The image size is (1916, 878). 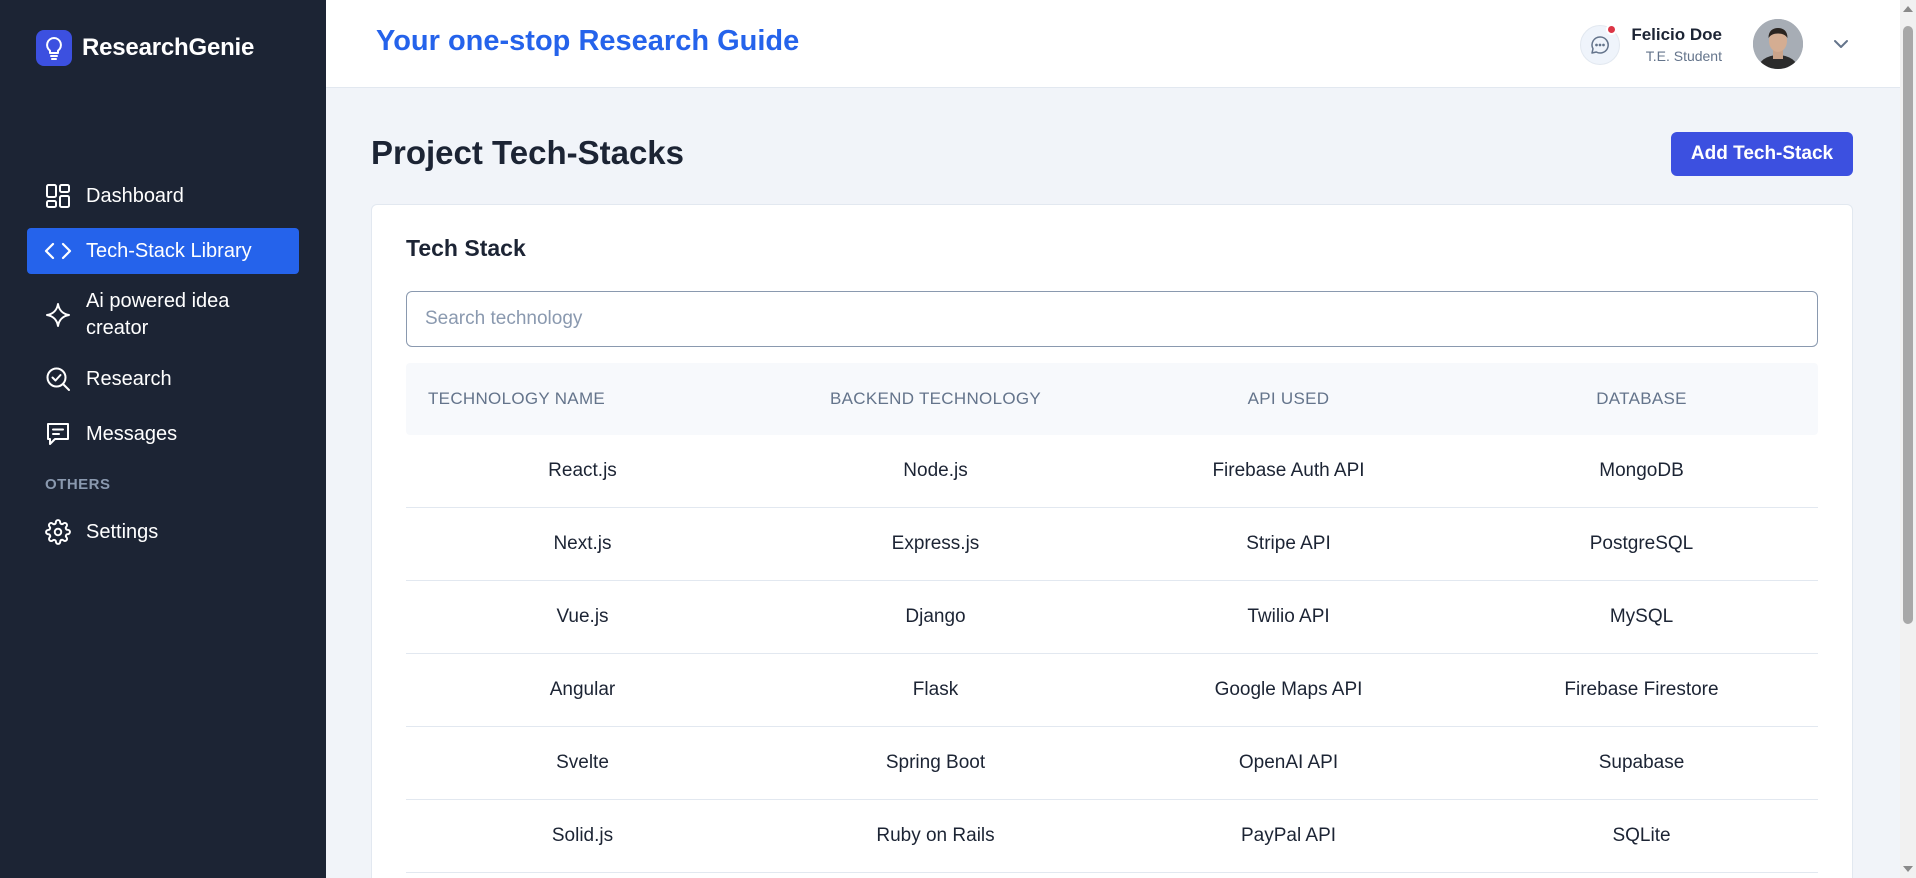 What do you see at coordinates (935, 543) in the screenshot?
I see `cell-backend-technology: Express.js` at bounding box center [935, 543].